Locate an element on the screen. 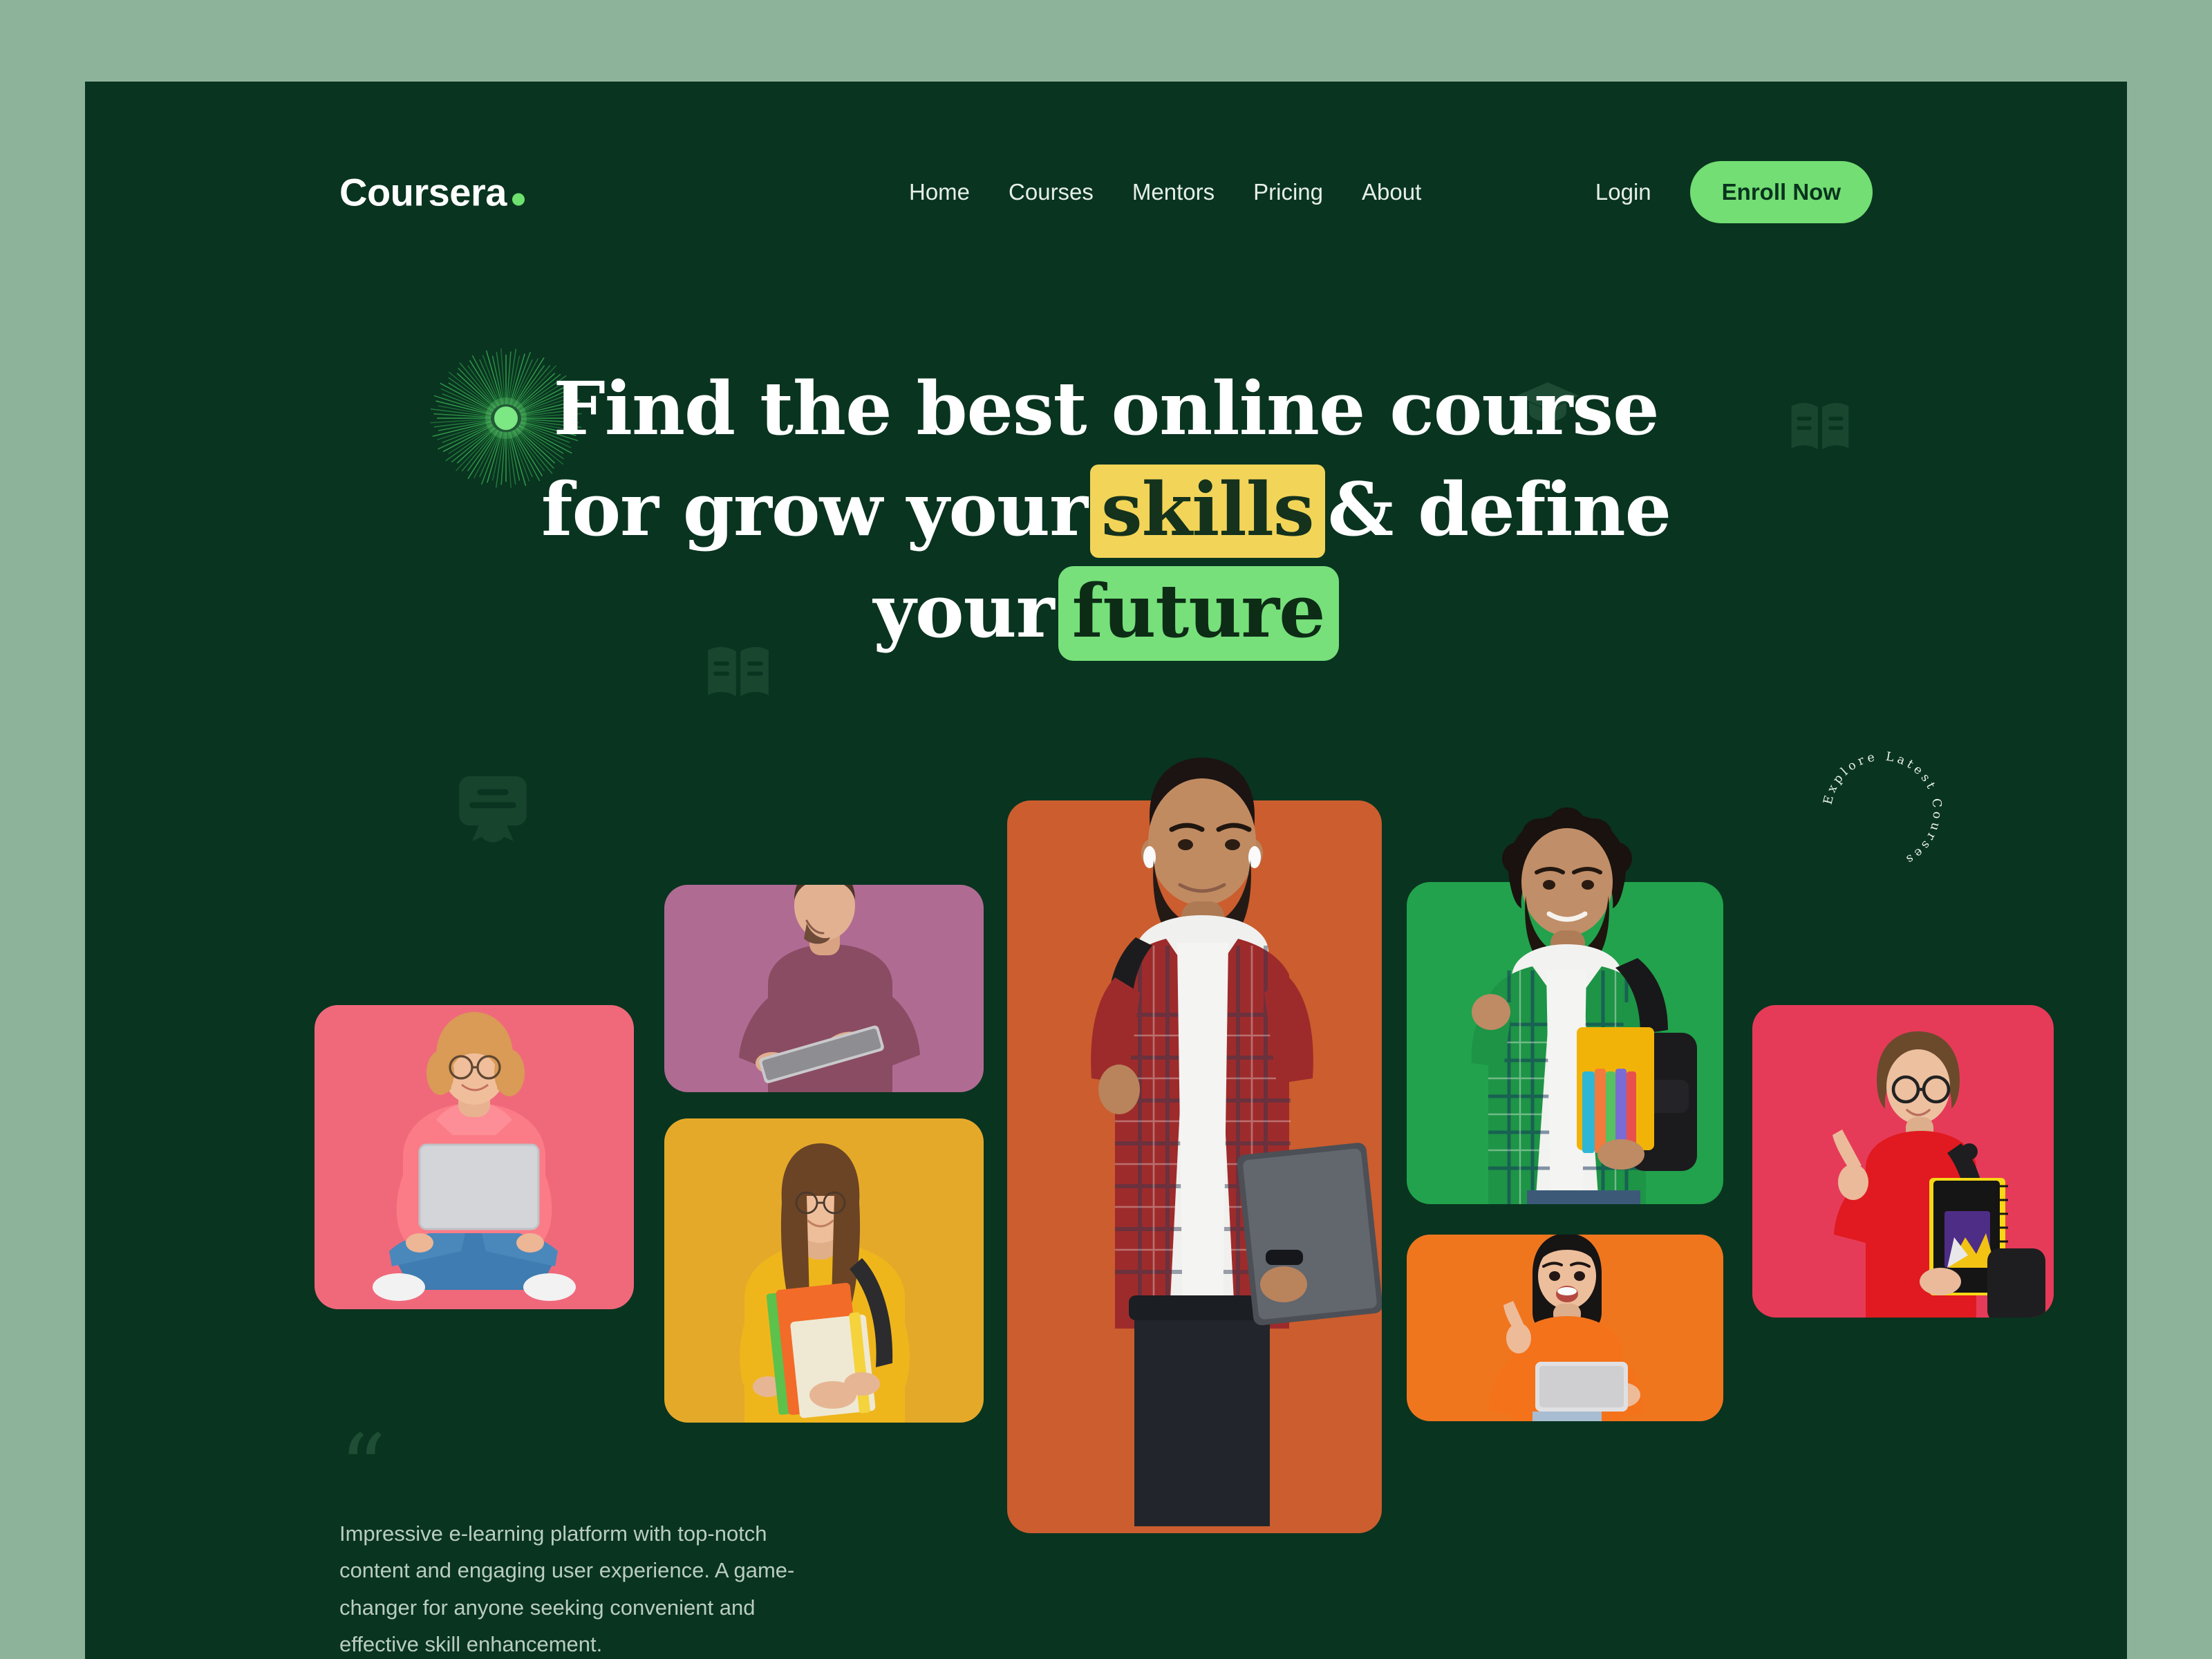  collage-card-woman-with-laptop is located at coordinates (474, 1157).